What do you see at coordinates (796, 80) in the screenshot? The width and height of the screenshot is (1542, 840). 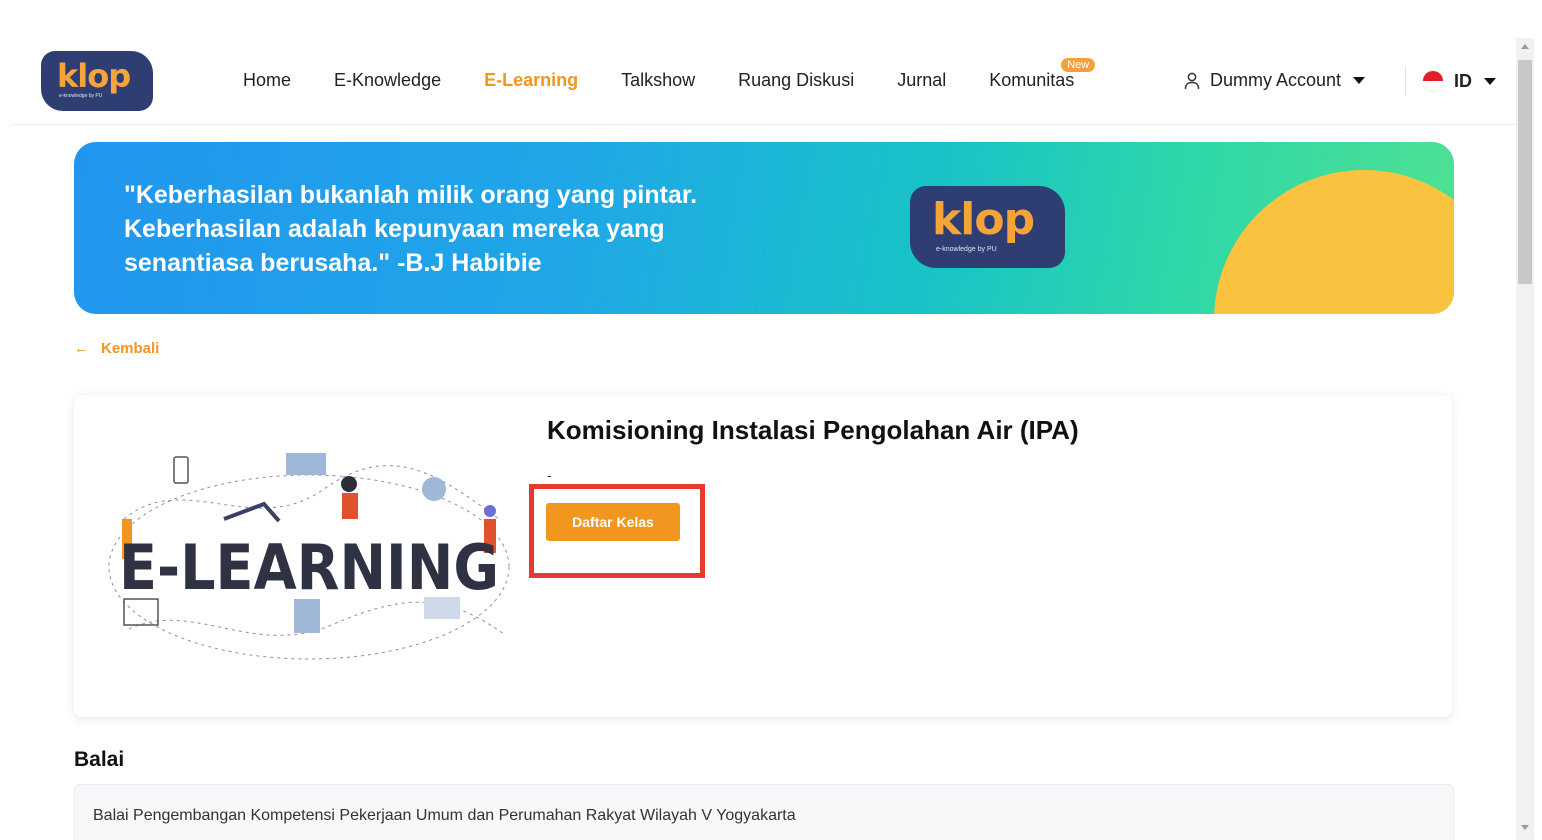 I see `nav-ruang-diskusi: Ruang Diskusi` at bounding box center [796, 80].